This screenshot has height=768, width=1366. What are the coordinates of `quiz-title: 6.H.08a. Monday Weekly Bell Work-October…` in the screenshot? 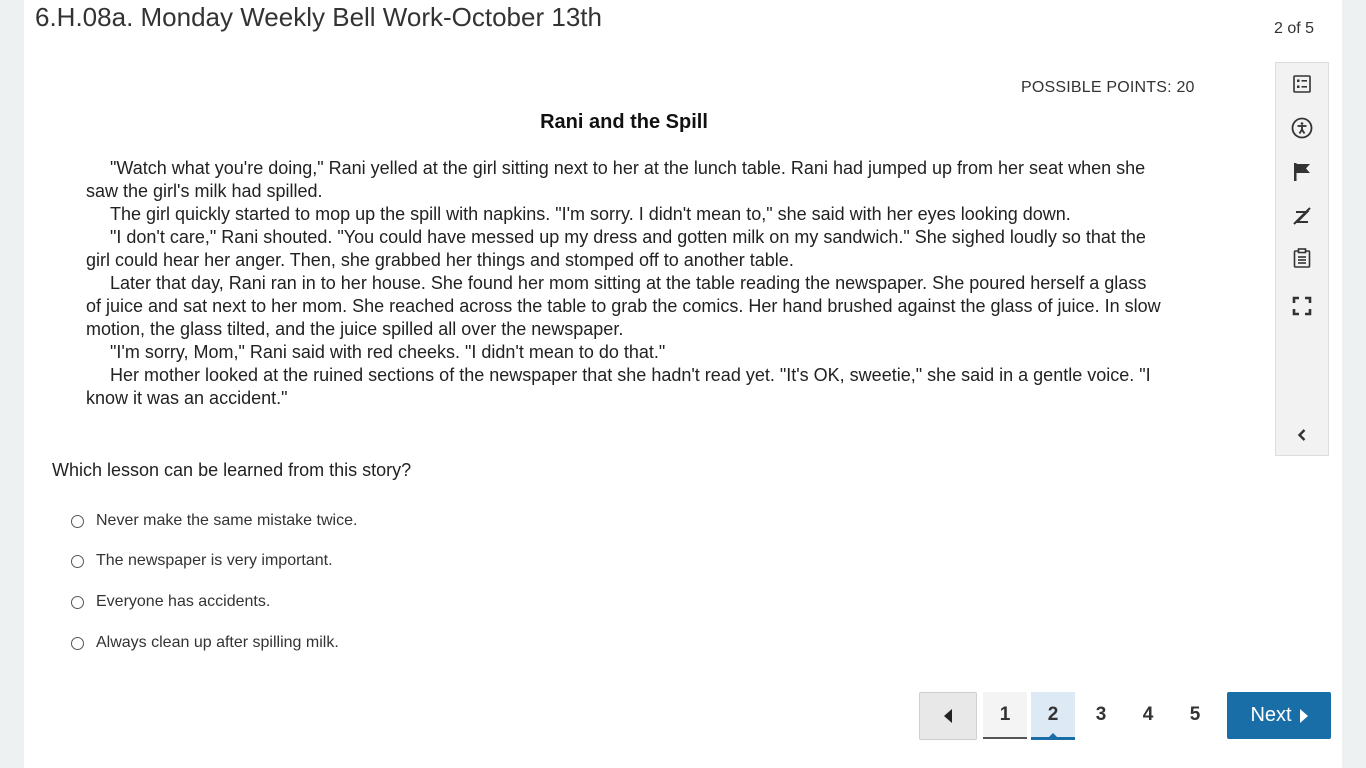 It's located at (318, 17).